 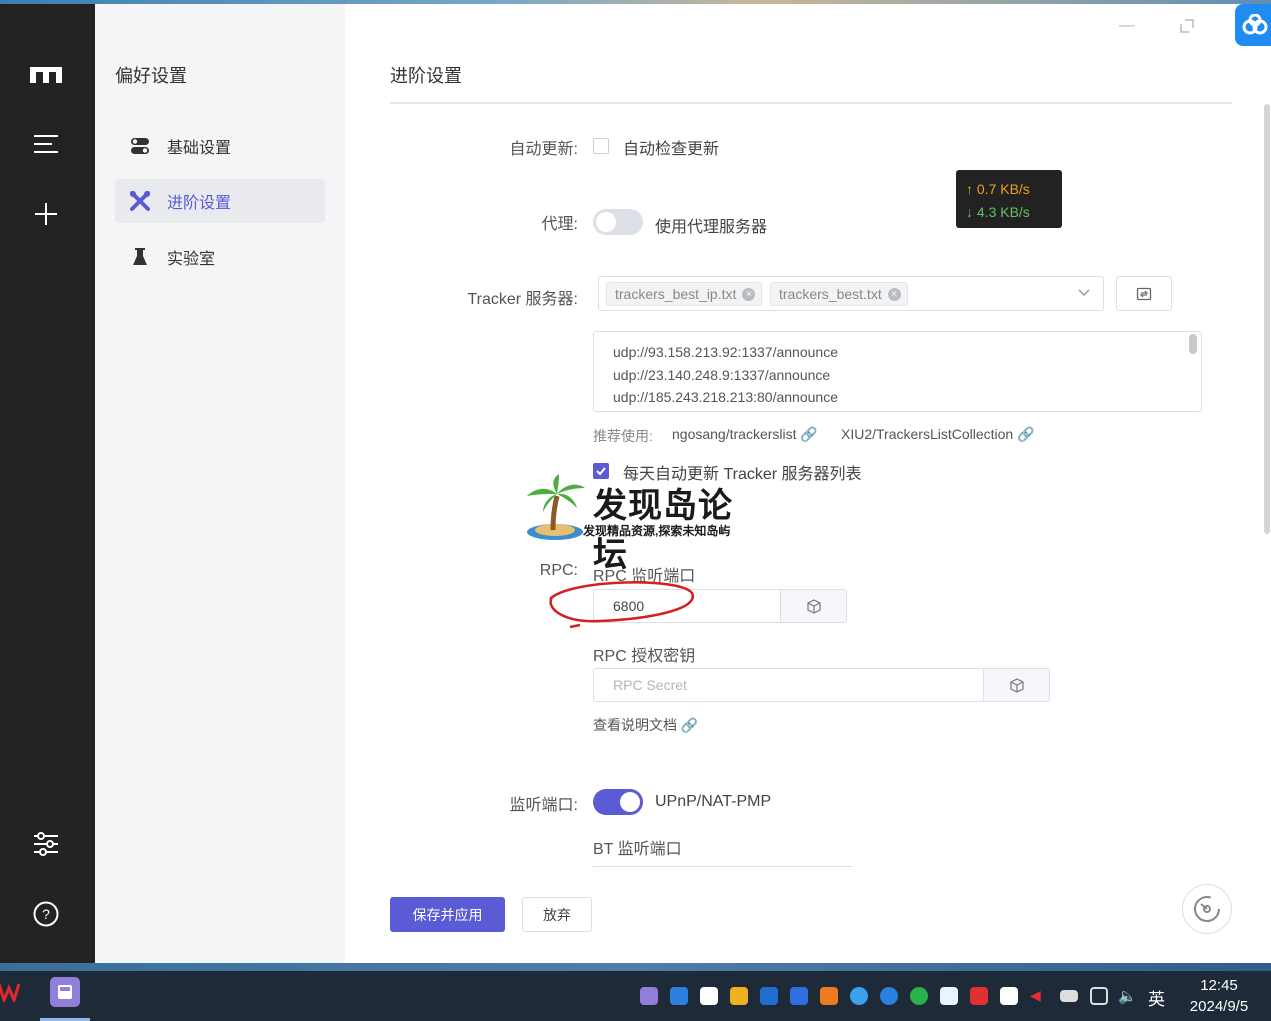 I want to click on tools-icon, so click(x=140, y=201).